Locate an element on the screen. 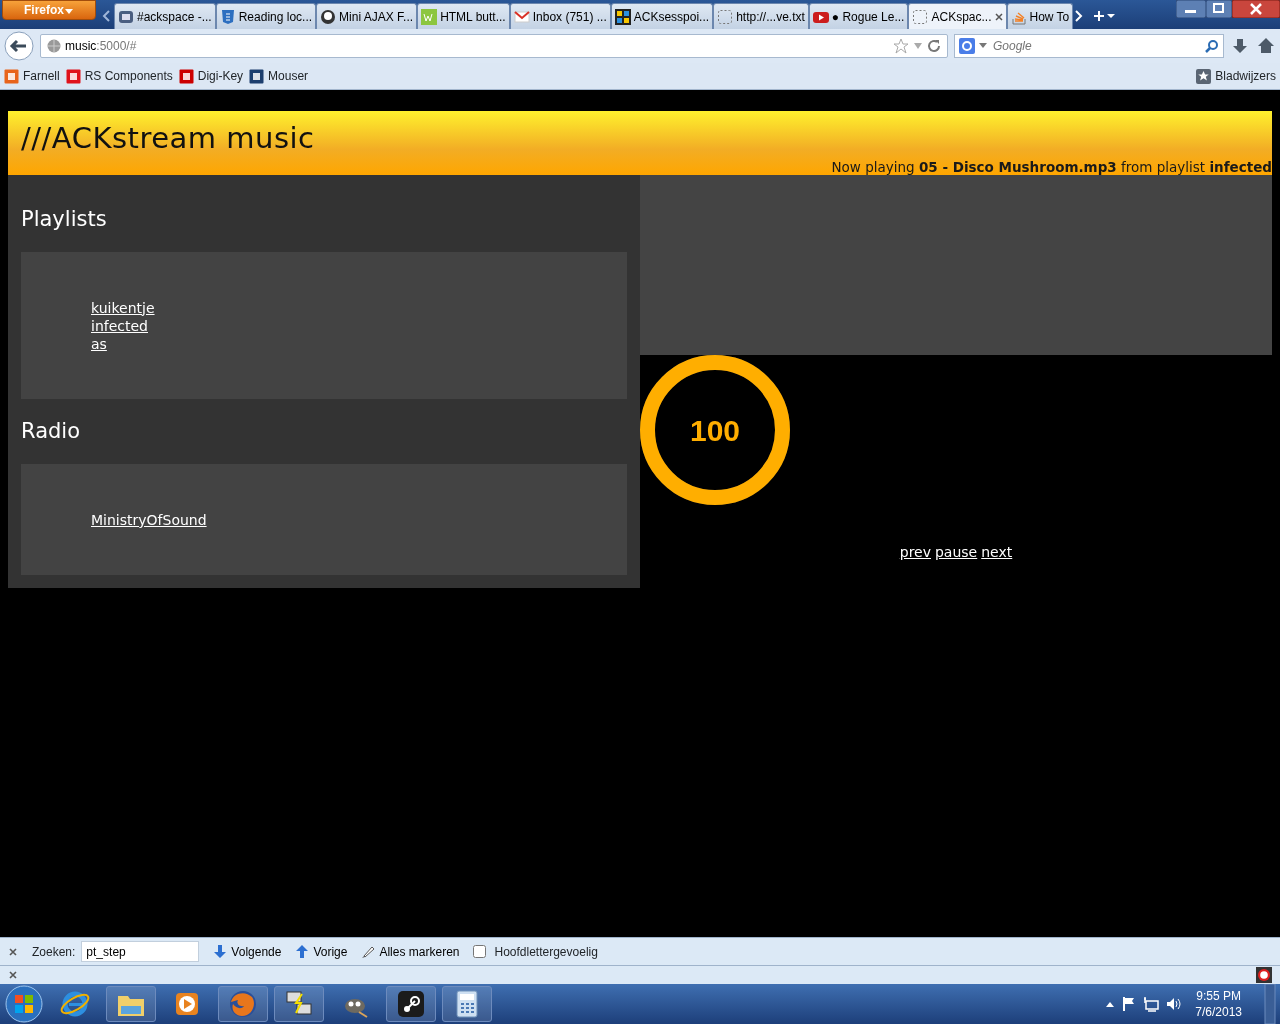 This screenshot has height=1024, width=1280. back-icon is located at coordinates (19, 46).